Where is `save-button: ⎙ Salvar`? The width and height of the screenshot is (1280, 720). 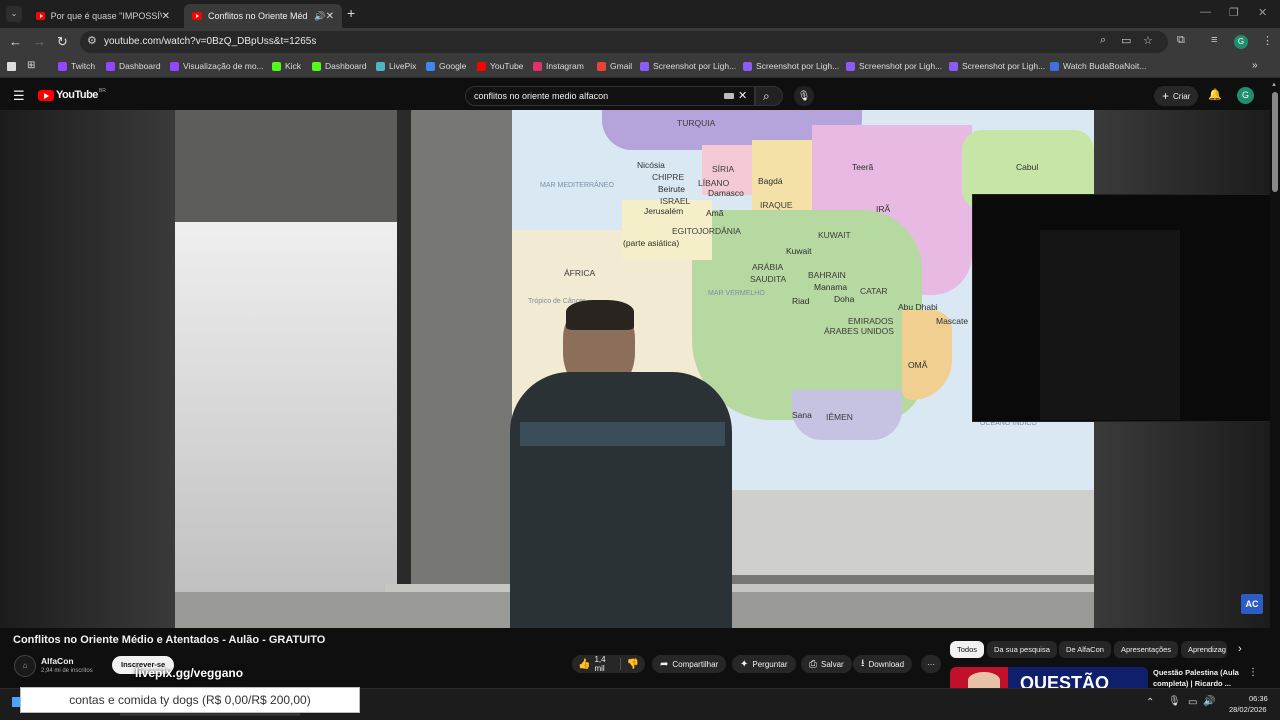 save-button: ⎙ Salvar is located at coordinates (826, 664).